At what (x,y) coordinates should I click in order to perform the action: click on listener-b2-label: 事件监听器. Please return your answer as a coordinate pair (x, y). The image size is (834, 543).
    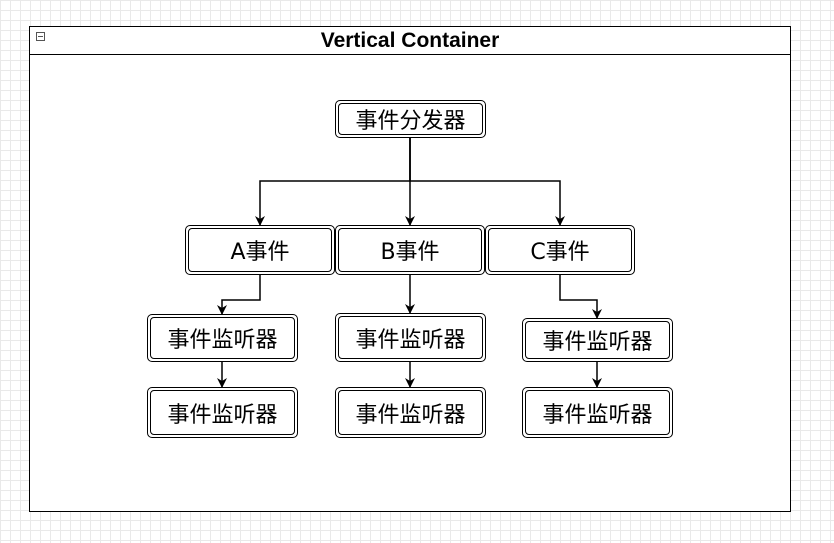
    Looking at the image, I should click on (410, 412).